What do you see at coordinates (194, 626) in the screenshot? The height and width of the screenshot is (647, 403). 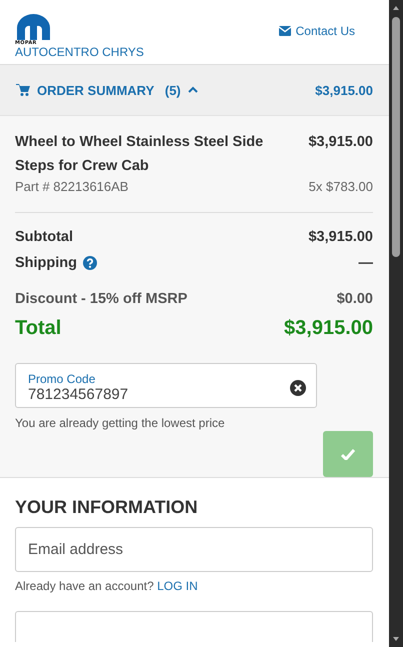 I see `input-field` at bounding box center [194, 626].